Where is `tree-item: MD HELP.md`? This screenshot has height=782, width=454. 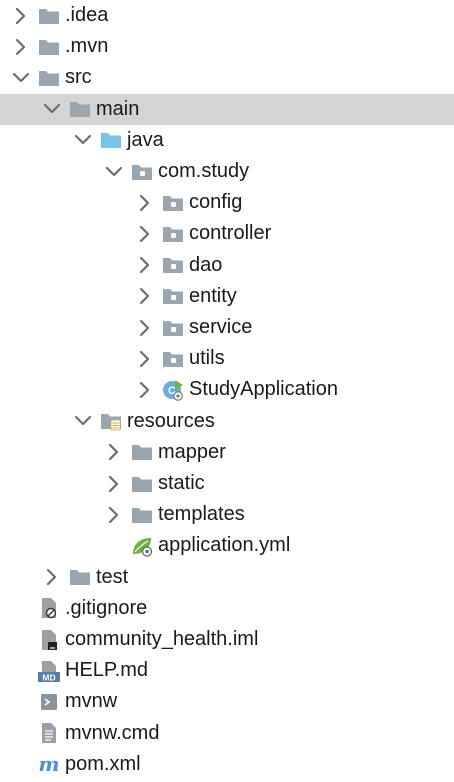
tree-item: MD HELP.md is located at coordinates (227, 670).